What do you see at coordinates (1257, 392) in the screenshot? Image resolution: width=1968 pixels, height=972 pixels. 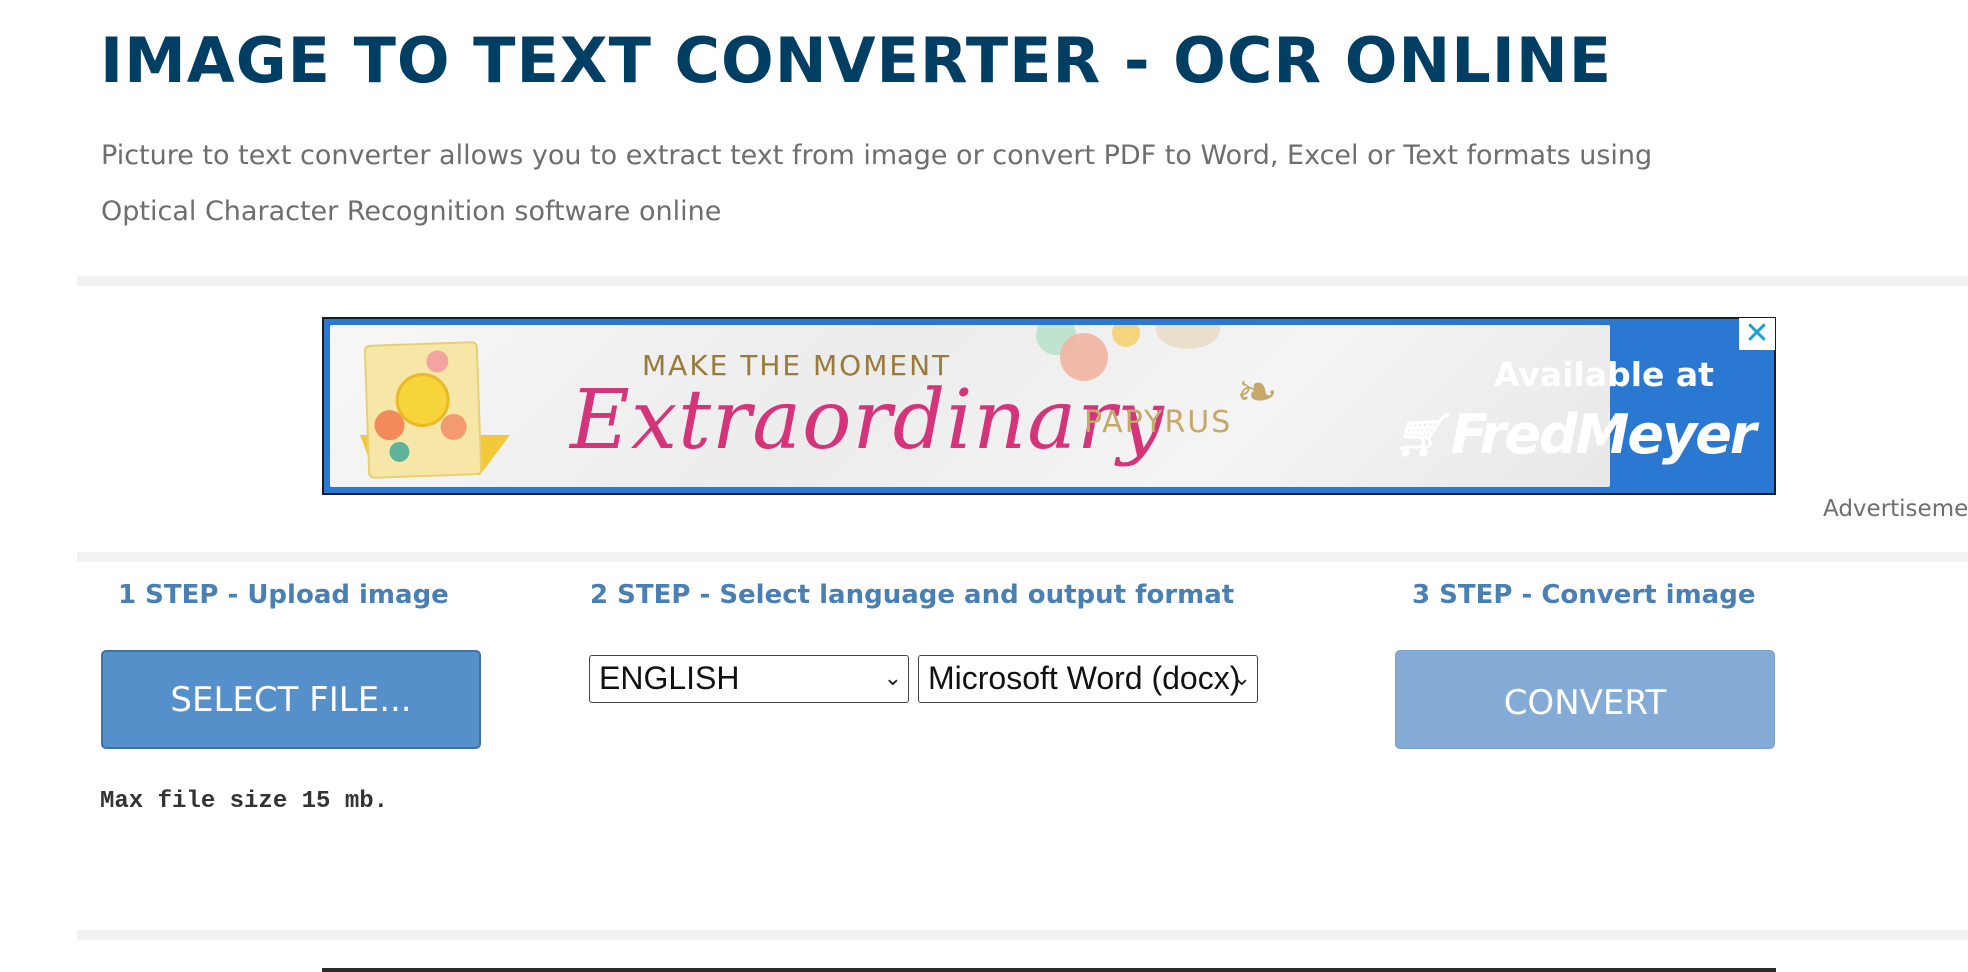 I see `hummingbird-icon: ❧` at bounding box center [1257, 392].